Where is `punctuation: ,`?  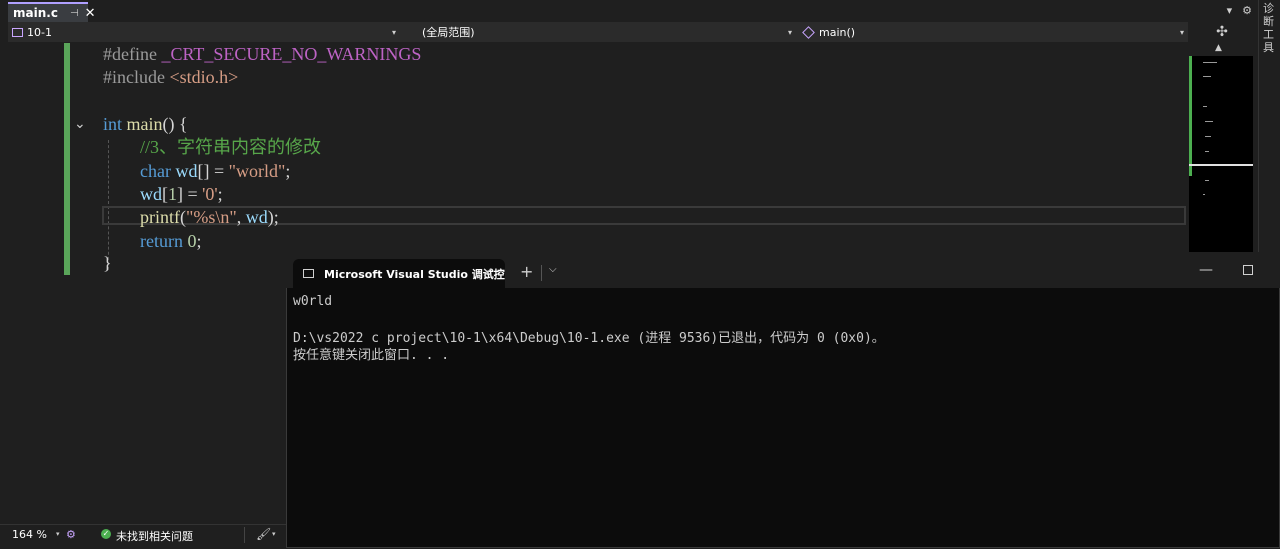
punctuation: , is located at coordinates (241, 217).